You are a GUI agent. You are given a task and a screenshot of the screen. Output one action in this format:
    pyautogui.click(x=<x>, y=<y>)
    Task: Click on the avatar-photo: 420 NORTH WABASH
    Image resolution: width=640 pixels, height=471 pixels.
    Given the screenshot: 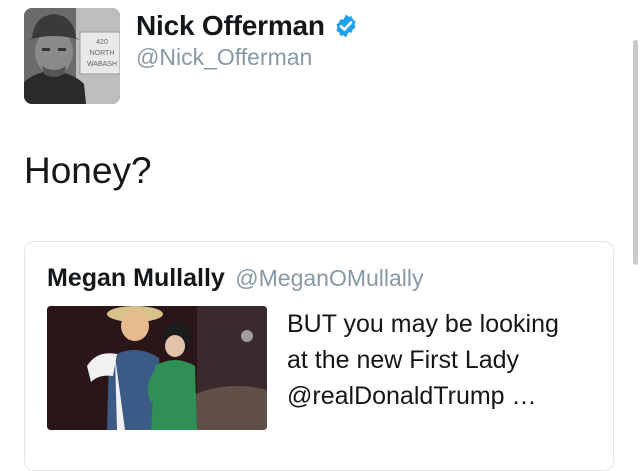 What is the action you would take?
    pyautogui.click(x=72, y=56)
    